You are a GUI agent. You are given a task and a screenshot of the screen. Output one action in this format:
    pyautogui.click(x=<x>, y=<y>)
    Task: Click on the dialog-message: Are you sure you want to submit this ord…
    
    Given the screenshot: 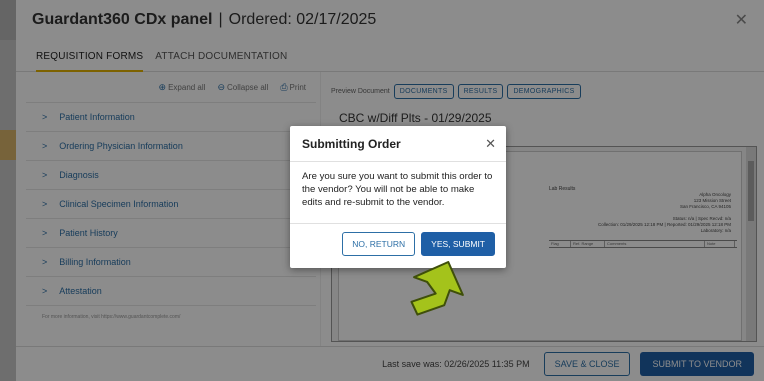 What is the action you would take?
    pyautogui.click(x=398, y=193)
    